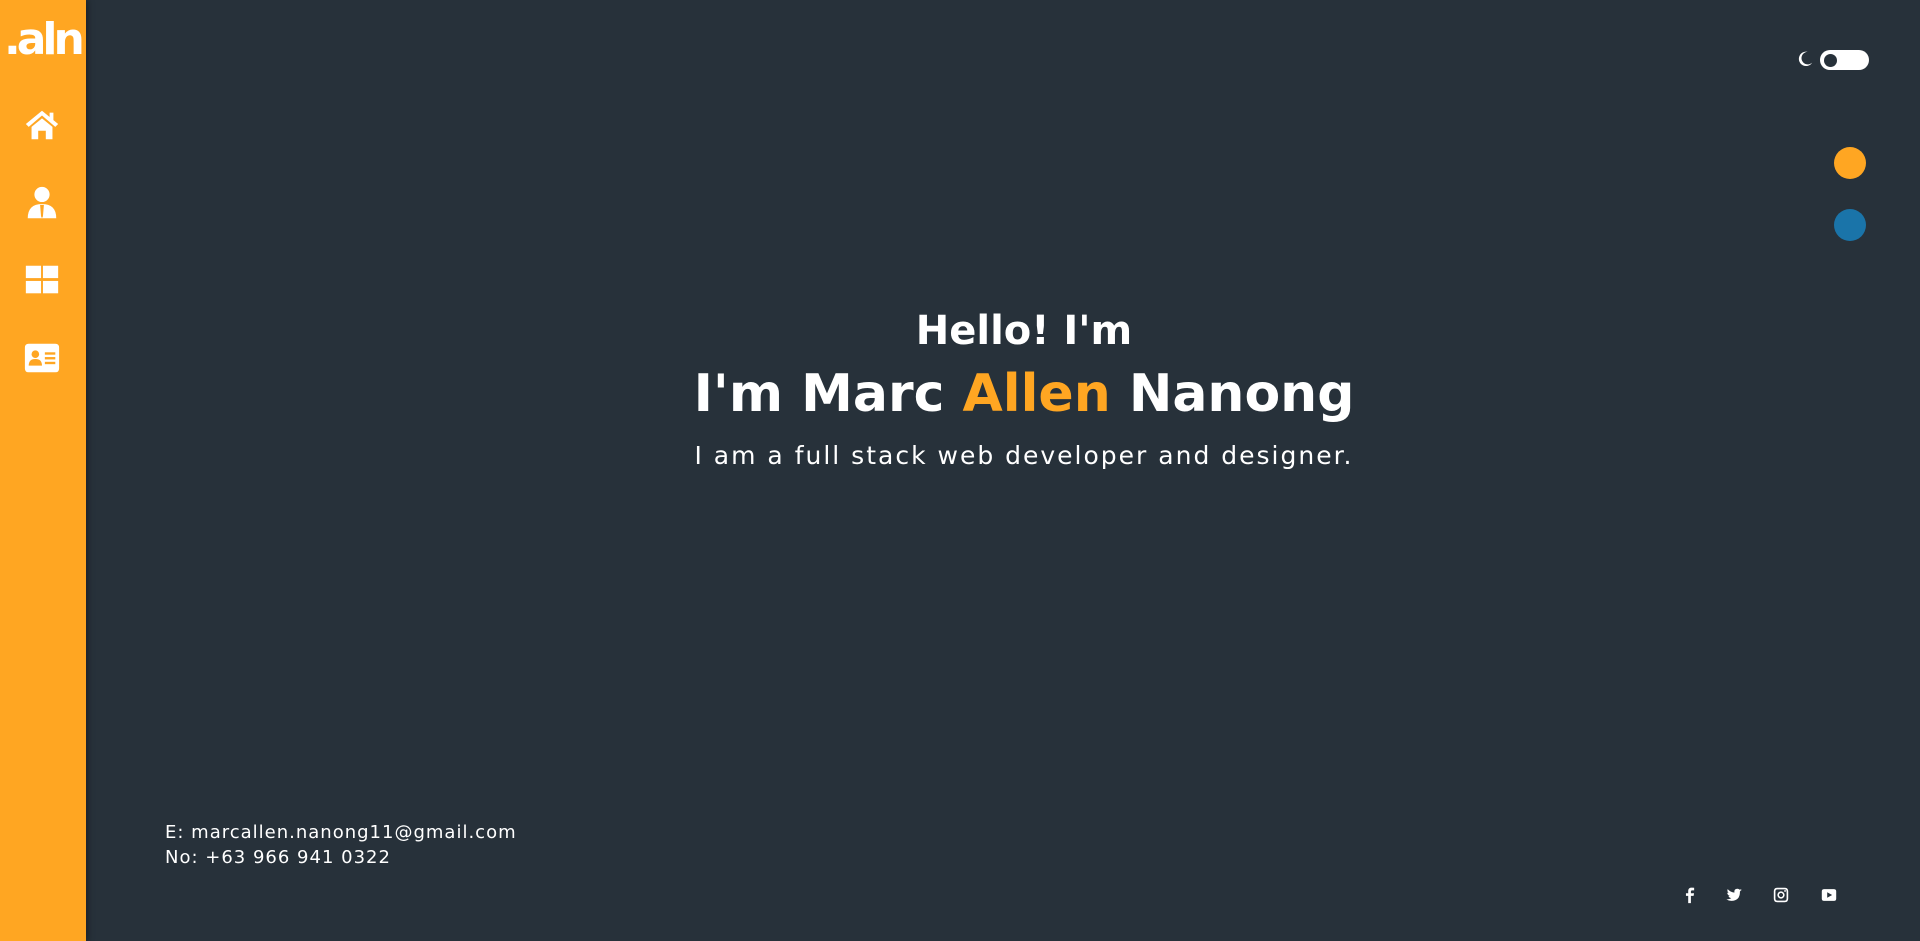  I want to click on name-suffix: Nanong, so click(1232, 394).